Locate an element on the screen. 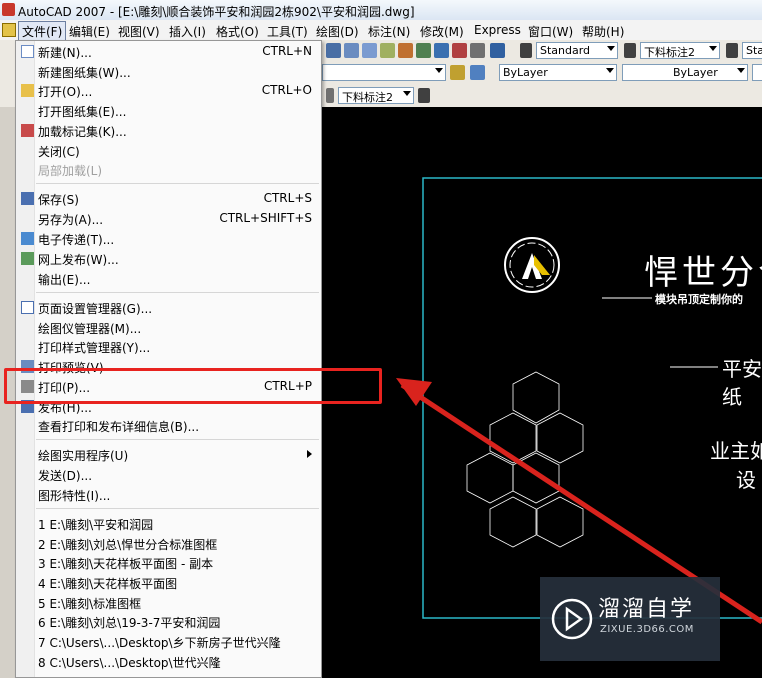 Image resolution: width=762 pixels, height=678 pixels. menu-modify: 修改(M) is located at coordinates (442, 31).